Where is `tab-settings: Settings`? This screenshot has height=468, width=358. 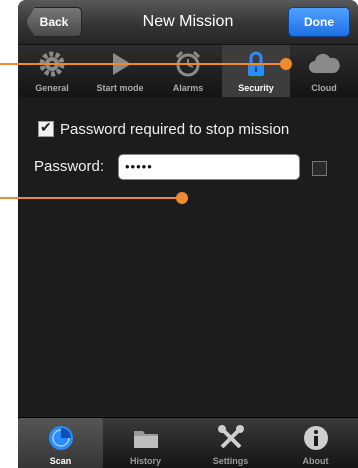
tab-settings: Settings is located at coordinates (230, 443).